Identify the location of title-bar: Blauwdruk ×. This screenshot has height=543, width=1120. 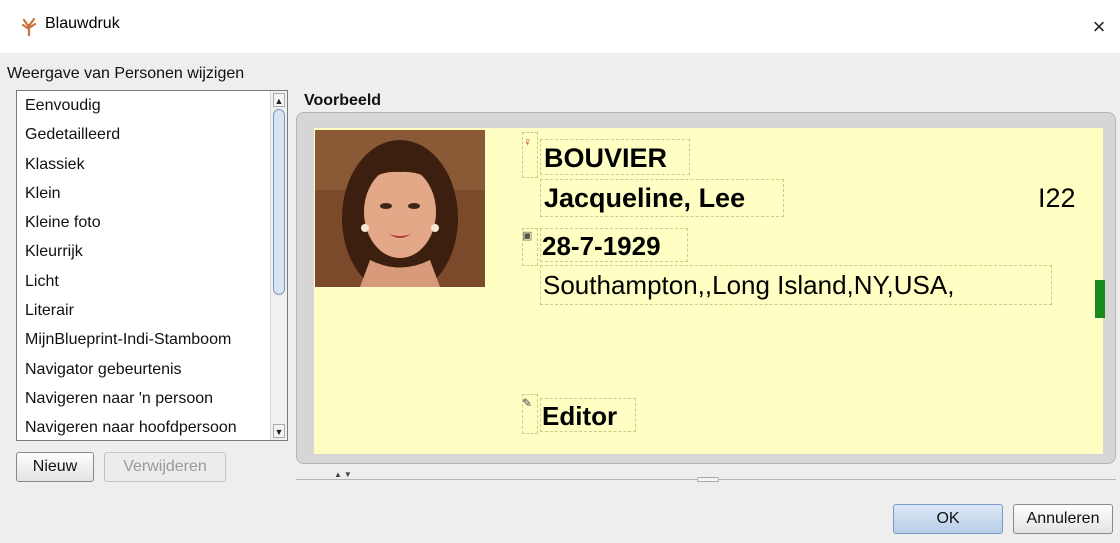
(560, 26).